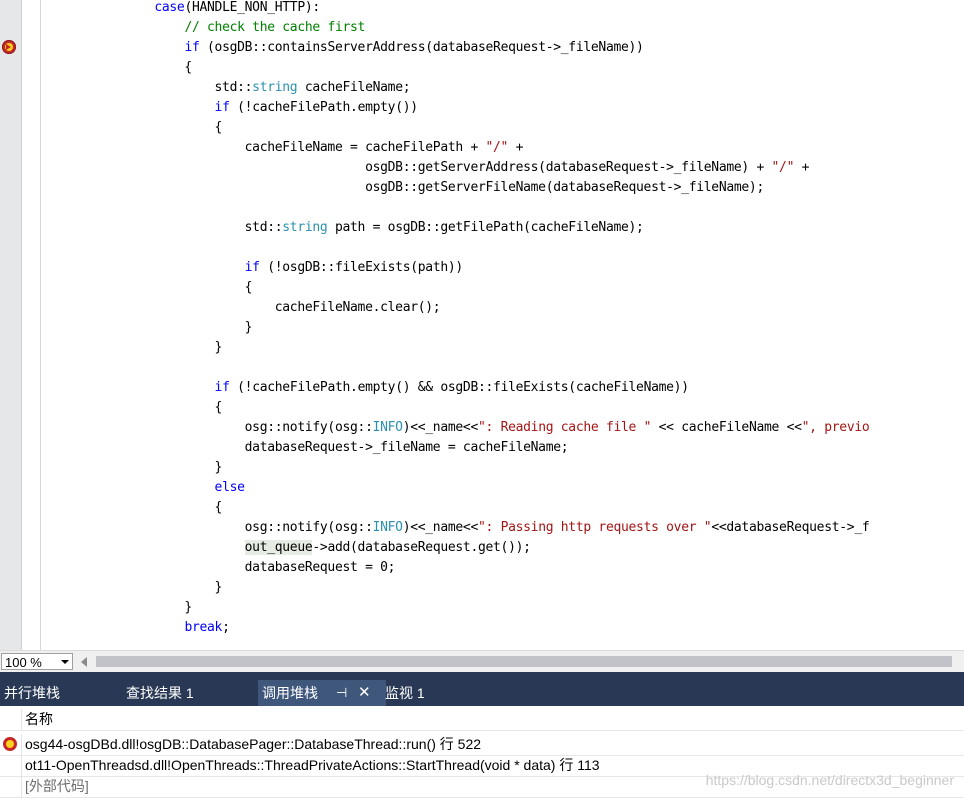 This screenshot has height=799, width=964. Describe the element at coordinates (11, 744) in the screenshot. I see `icon-column` at that location.